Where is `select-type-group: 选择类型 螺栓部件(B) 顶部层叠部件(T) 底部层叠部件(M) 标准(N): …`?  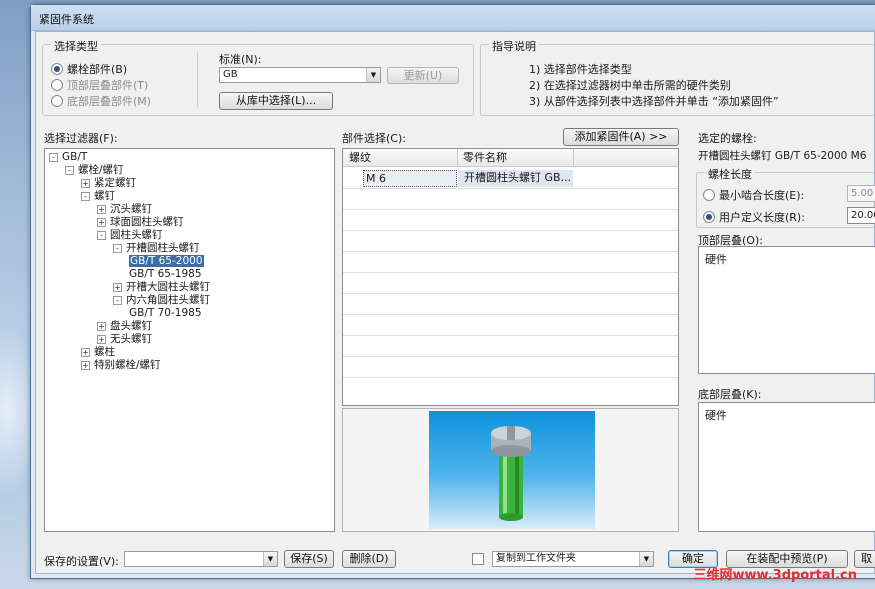
select-type-group: 选择类型 螺栓部件(B) 顶部层叠部件(T) 底部层叠部件(M) 标准(N): … is located at coordinates (258, 77).